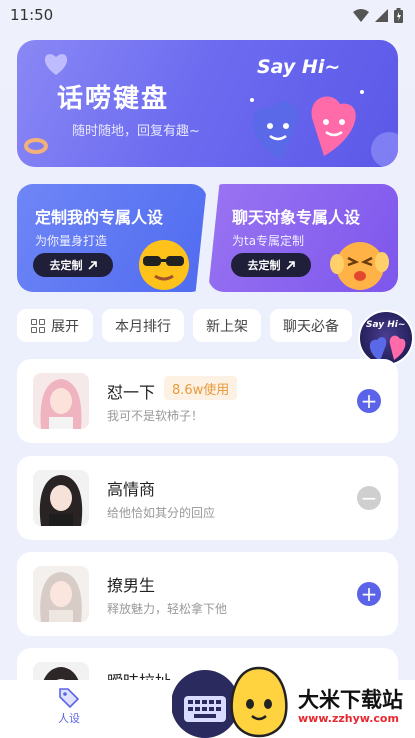 This screenshot has width=415, height=738. What do you see at coordinates (143, 325) in the screenshot?
I see `tab-monthly-ranking: 本月排行` at bounding box center [143, 325].